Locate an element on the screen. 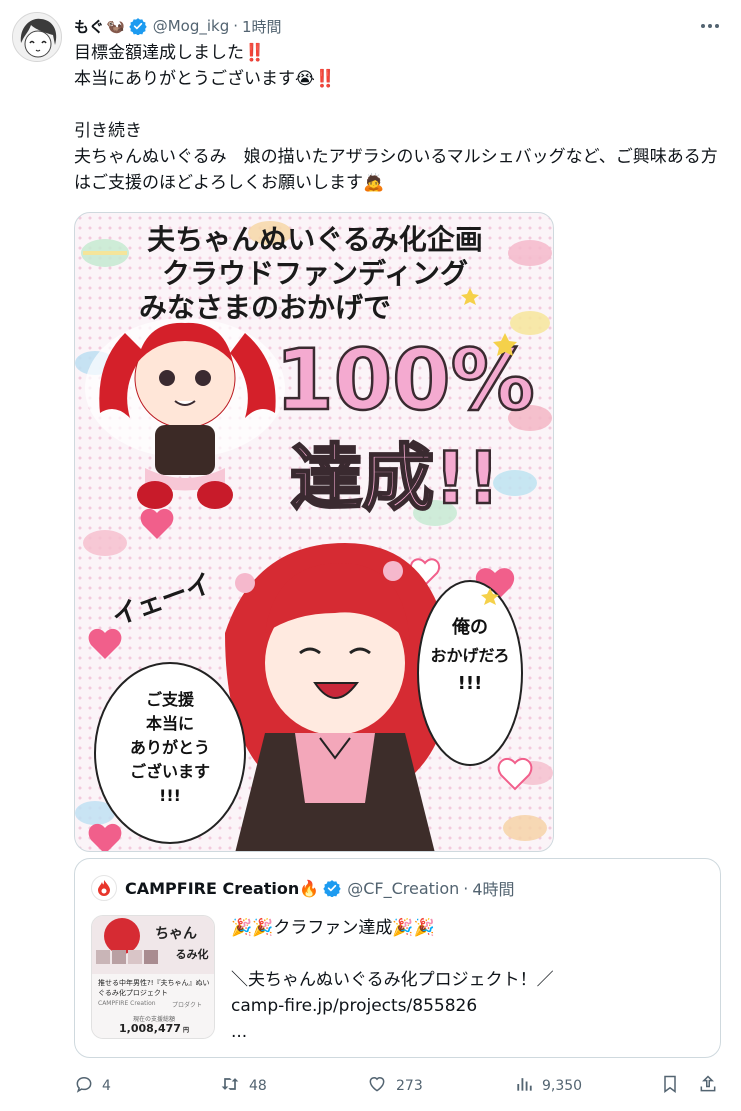 The width and height of the screenshot is (741, 1111). thumbnail-amount: 1,008,477 is located at coordinates (150, 1028).